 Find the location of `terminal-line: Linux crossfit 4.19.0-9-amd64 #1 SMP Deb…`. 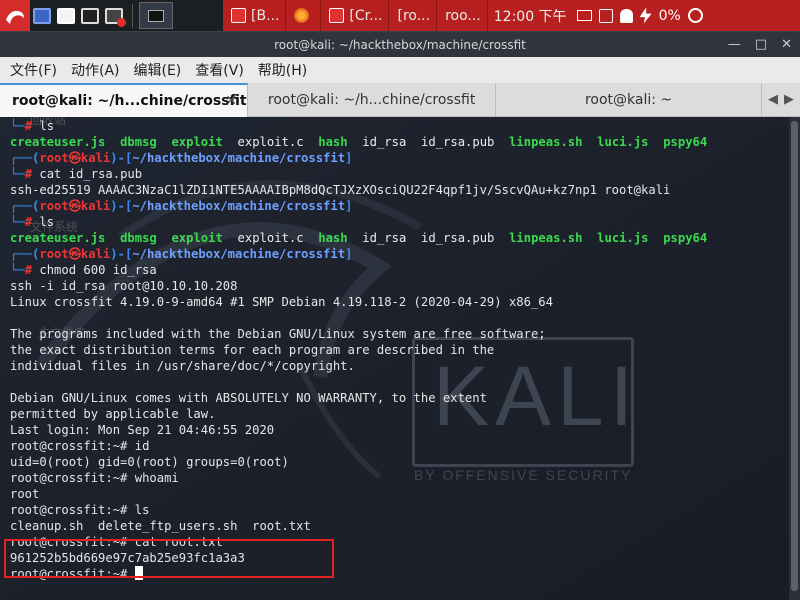

terminal-line: Linux crossfit 4.19.0-9-amd64 #1 SMP Deb… is located at coordinates (281, 302).